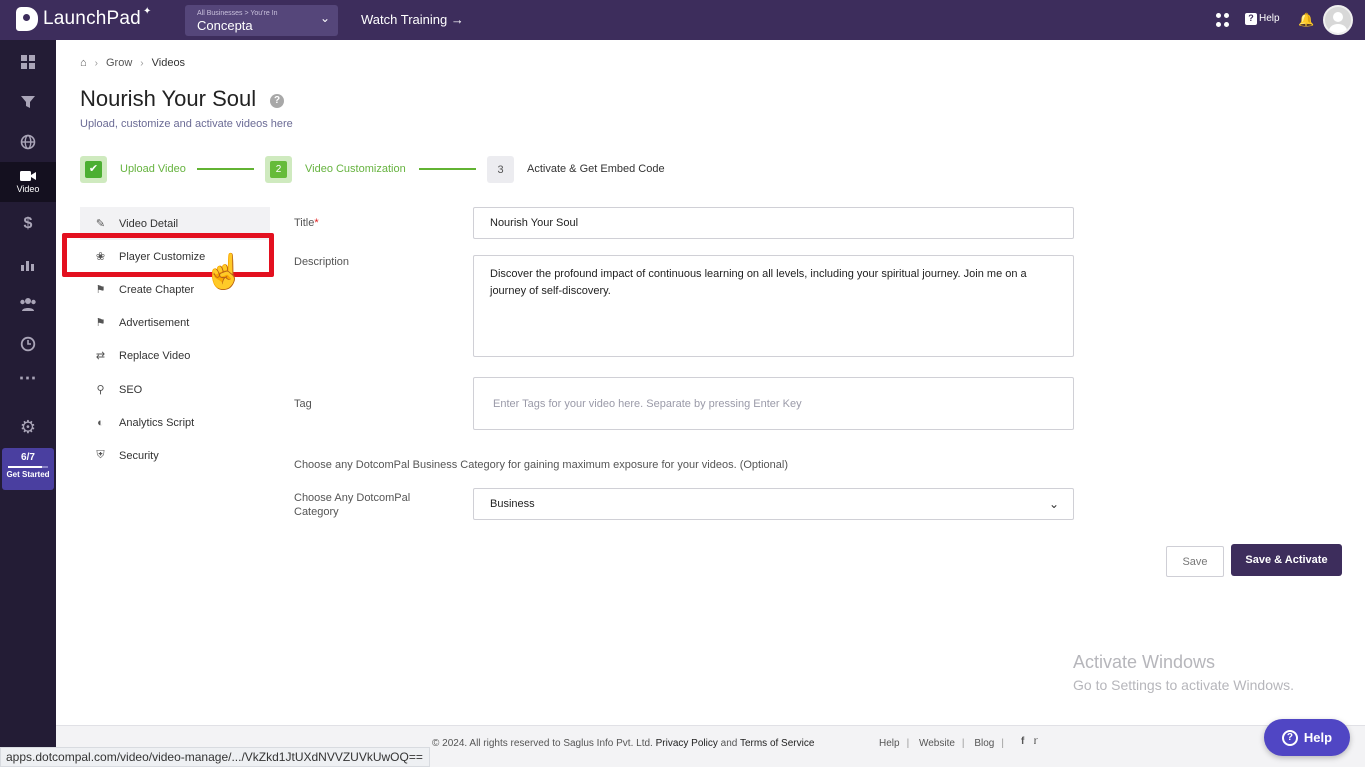  I want to click on category-select: Business ⌄, so click(773, 504).